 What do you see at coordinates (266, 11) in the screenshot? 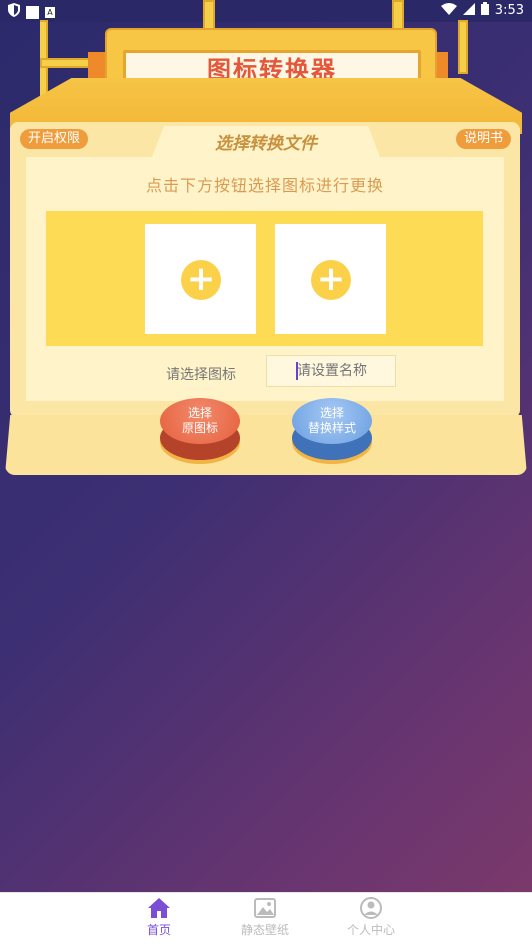
I see `status-bar: A 3:53` at bounding box center [266, 11].